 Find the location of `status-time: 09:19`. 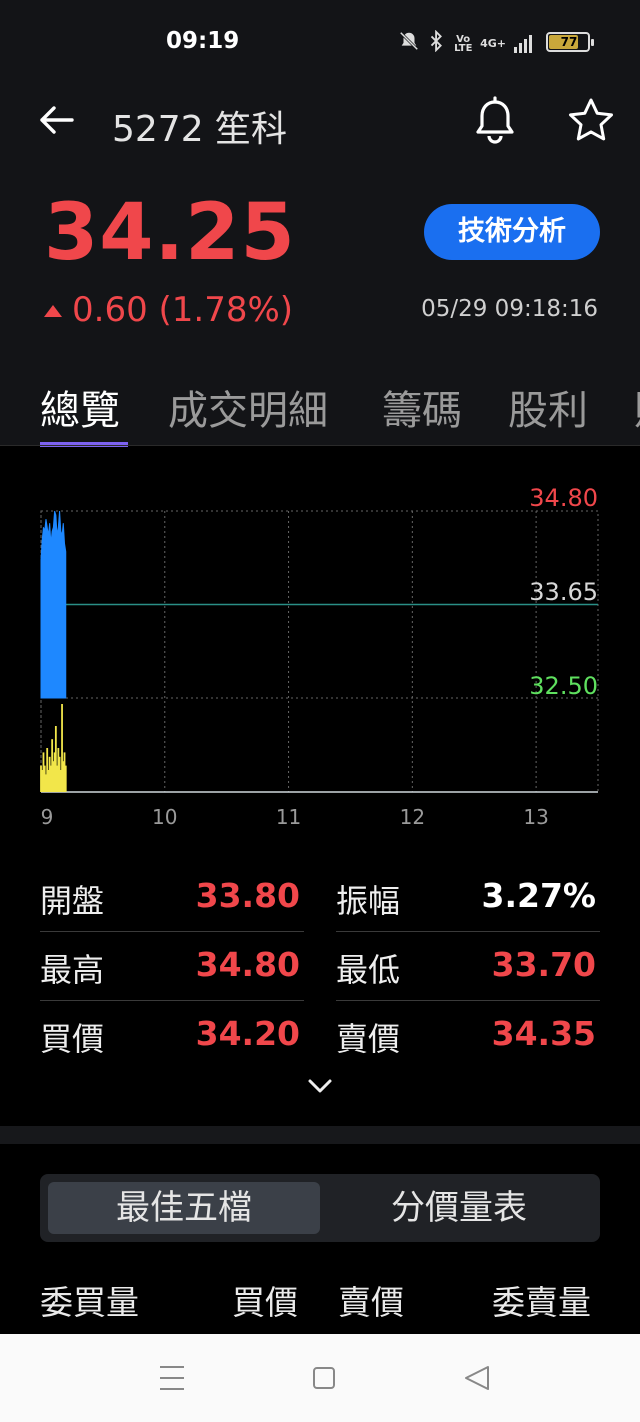

status-time: 09:19 is located at coordinates (203, 41).